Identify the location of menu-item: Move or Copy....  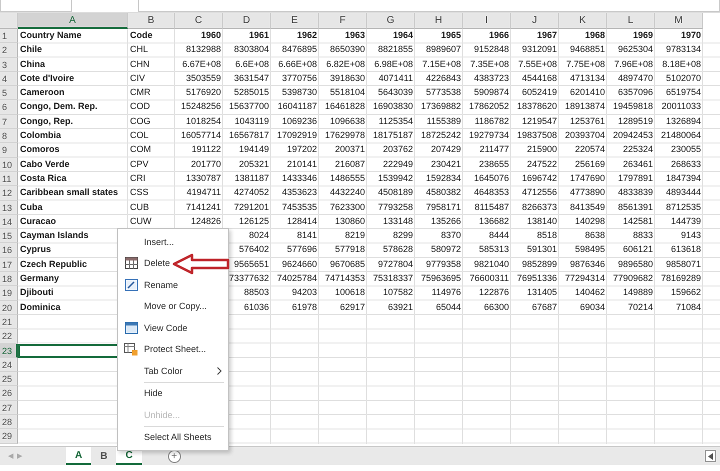
(163, 306).